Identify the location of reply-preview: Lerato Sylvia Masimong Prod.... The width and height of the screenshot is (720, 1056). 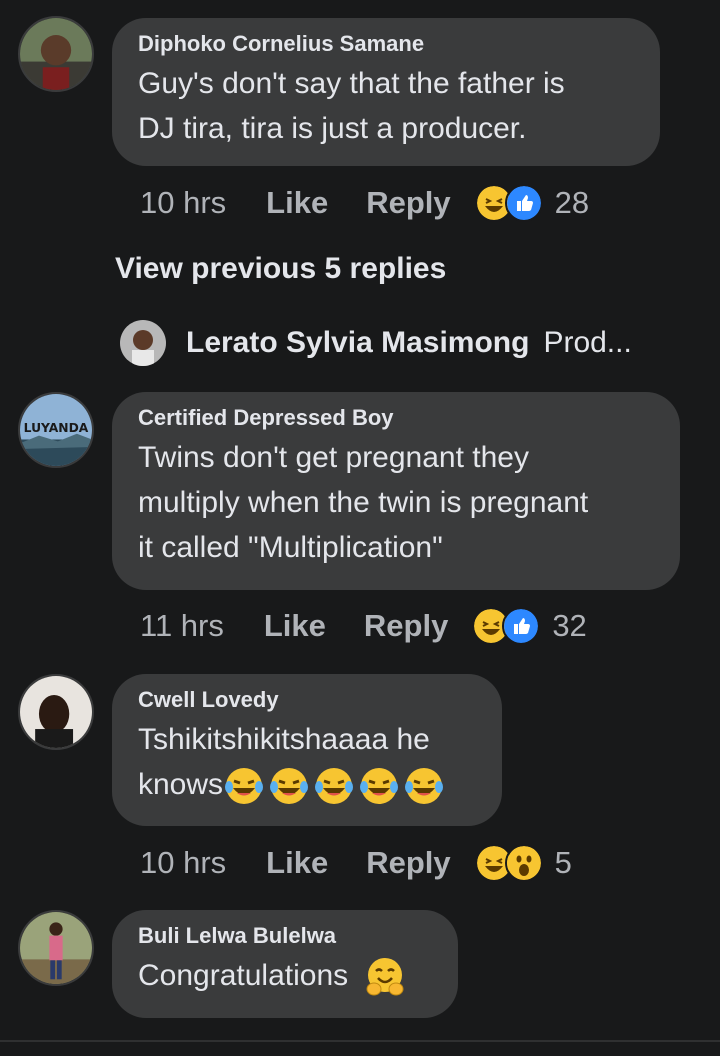
(376, 343).